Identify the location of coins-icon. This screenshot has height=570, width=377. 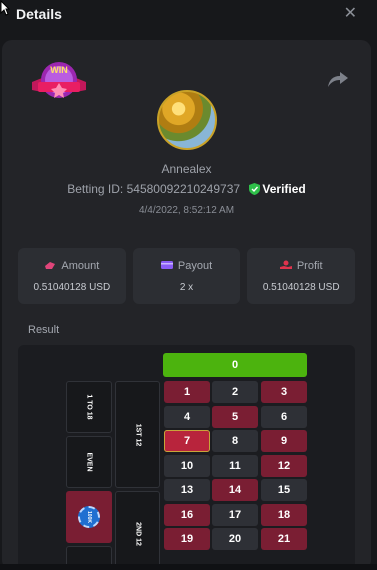
(50, 265).